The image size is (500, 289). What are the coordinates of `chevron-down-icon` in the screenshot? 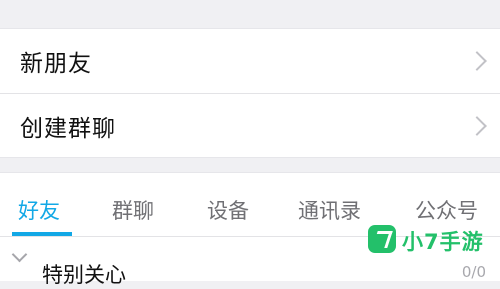 It's located at (19, 254).